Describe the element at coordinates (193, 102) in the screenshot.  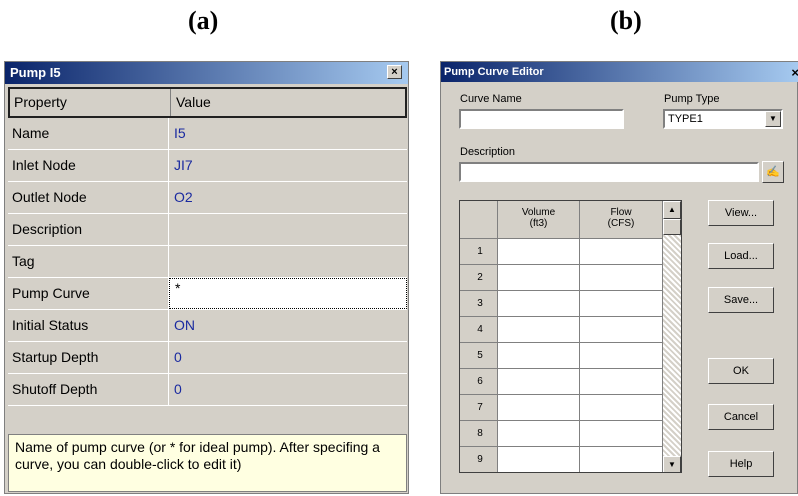
I see `header-value: Value` at that location.